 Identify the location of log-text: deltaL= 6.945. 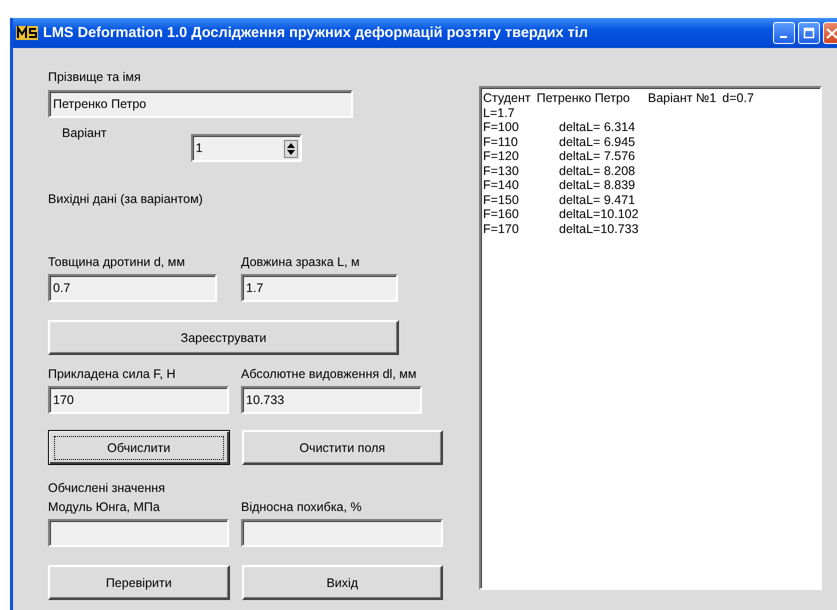
(597, 141).